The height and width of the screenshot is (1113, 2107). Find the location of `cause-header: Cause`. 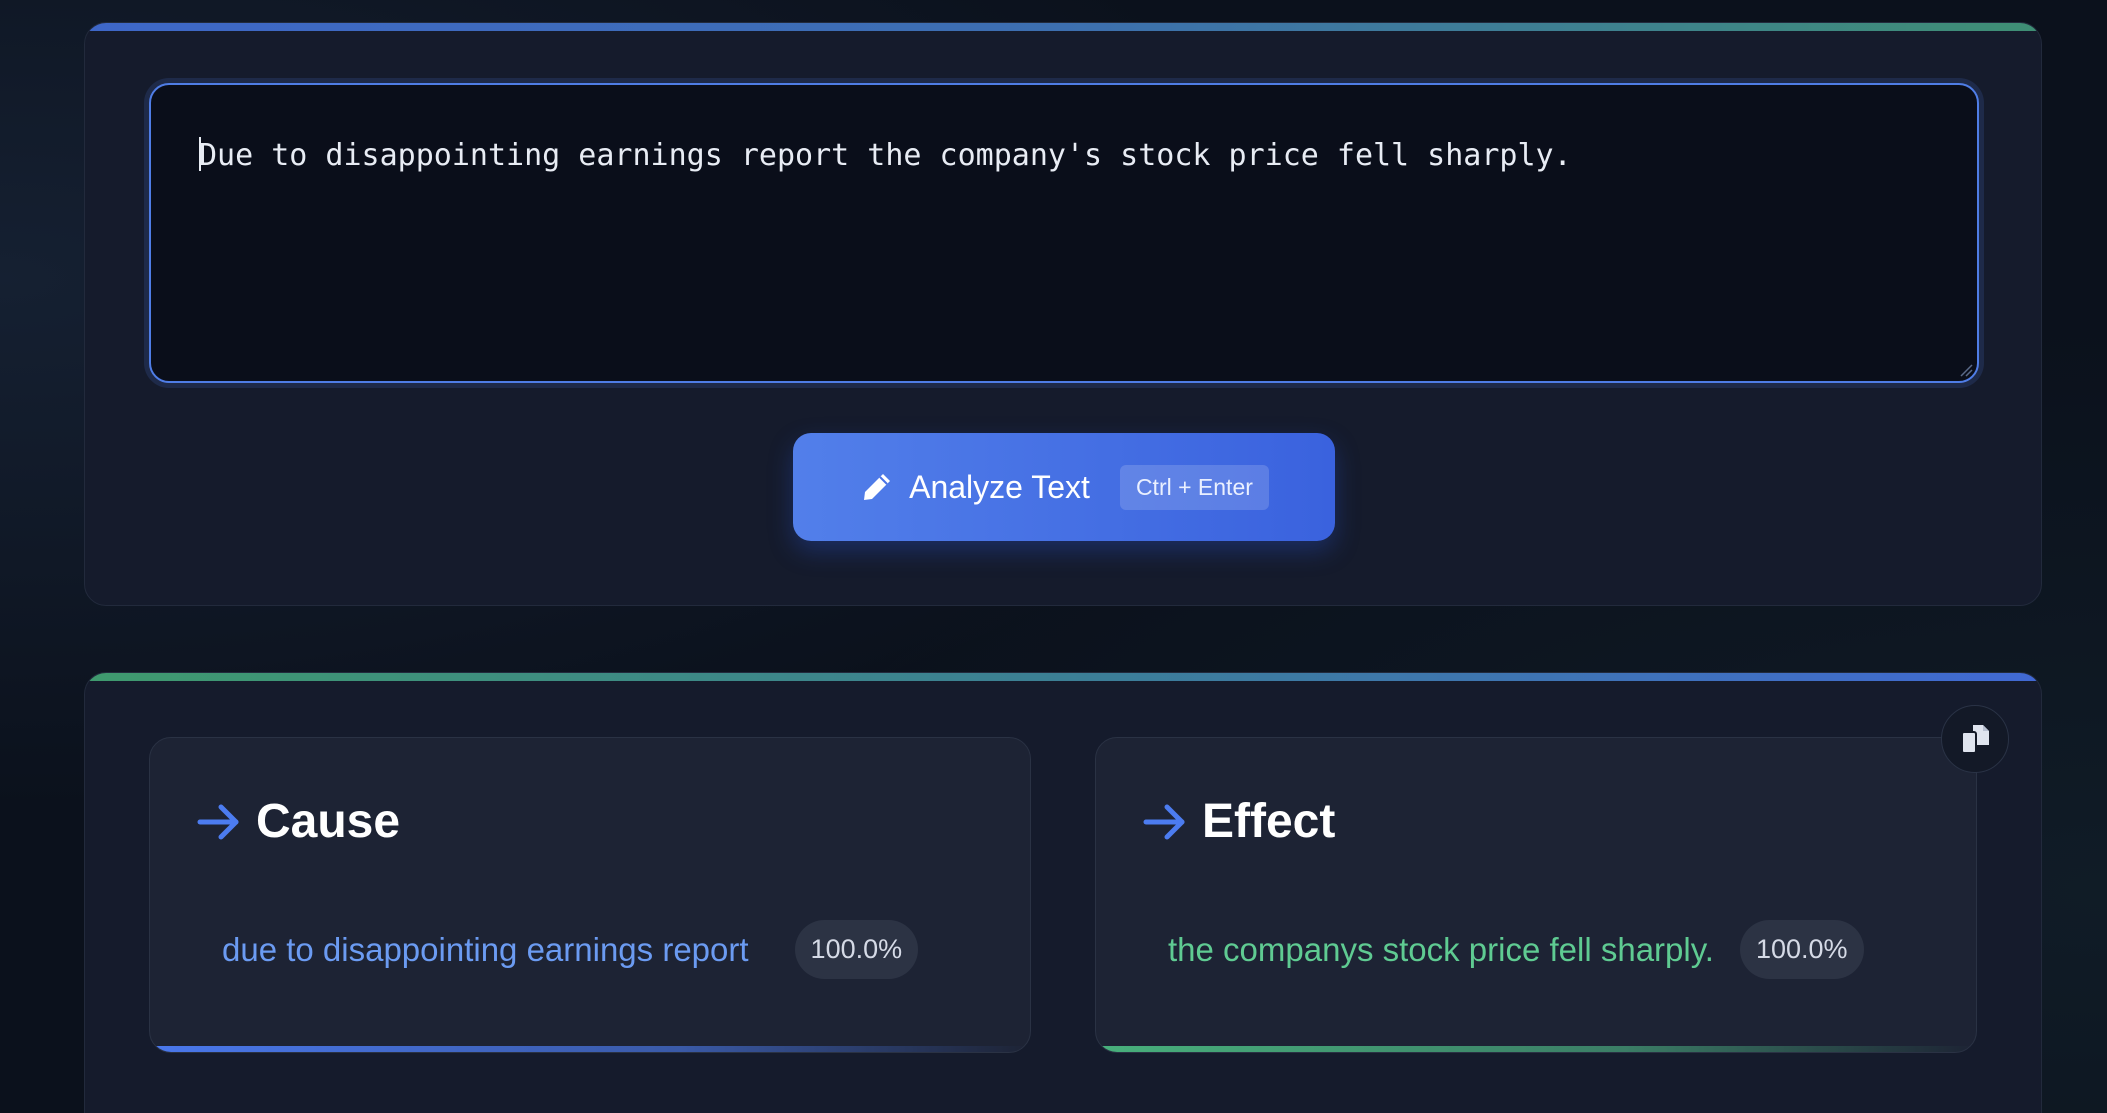

cause-header: Cause is located at coordinates (298, 821).